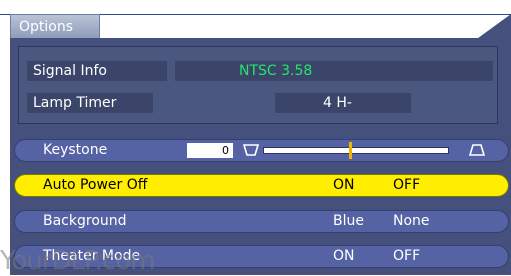 The height and width of the screenshot is (276, 511). Describe the element at coordinates (411, 221) in the screenshot. I see `background-none-option: None` at that location.